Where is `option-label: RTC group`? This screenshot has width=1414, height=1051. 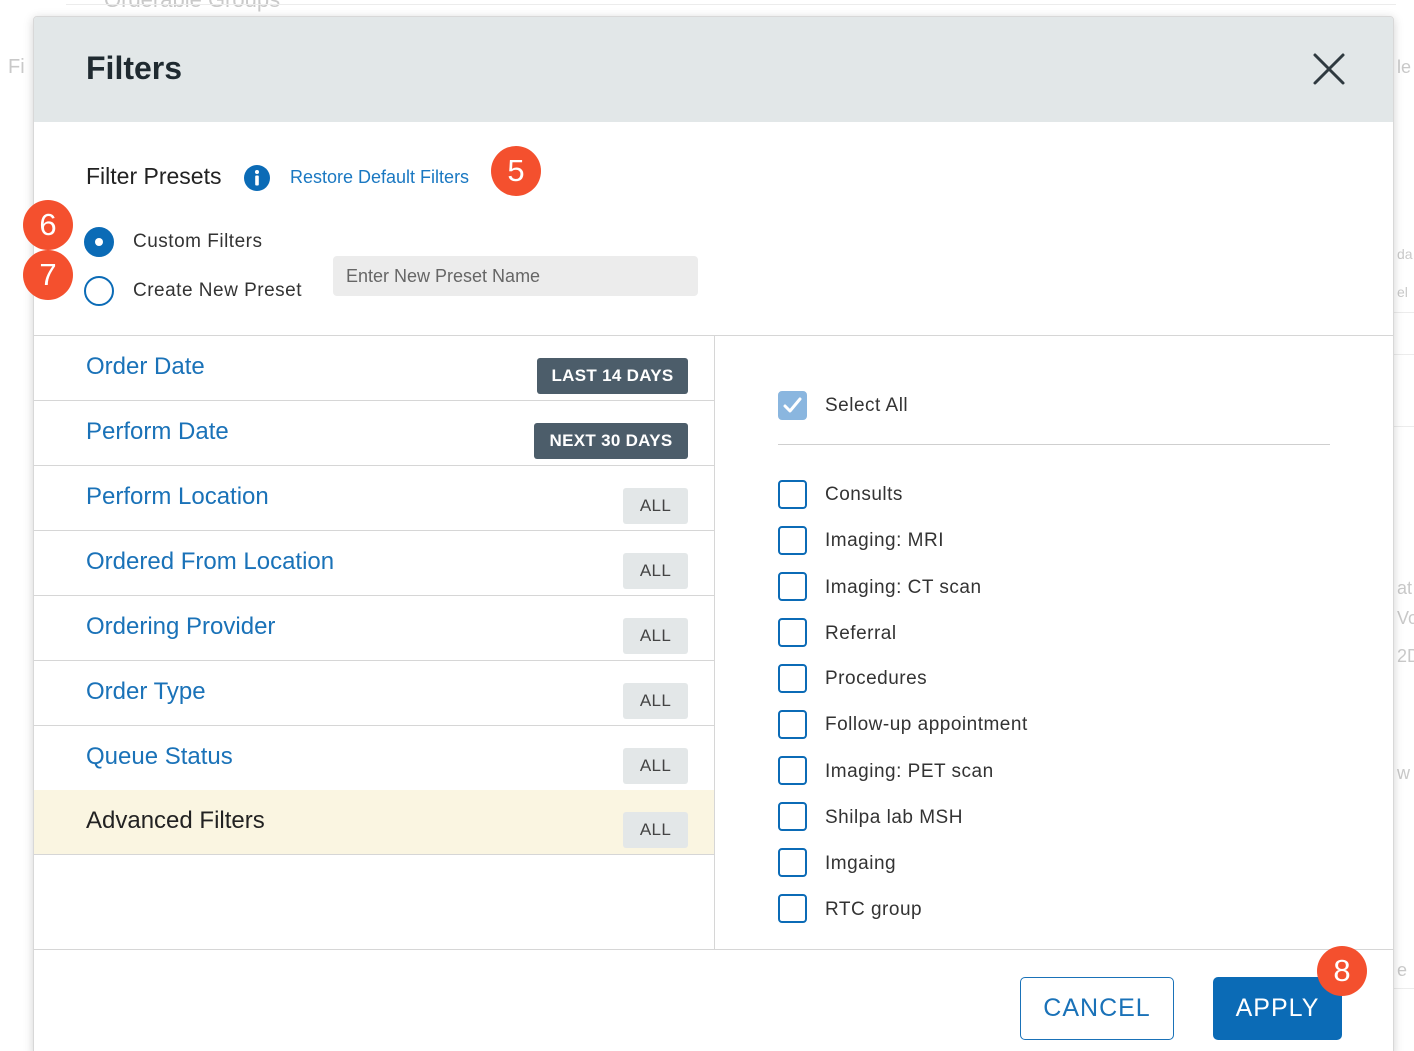
option-label: RTC group is located at coordinates (874, 909).